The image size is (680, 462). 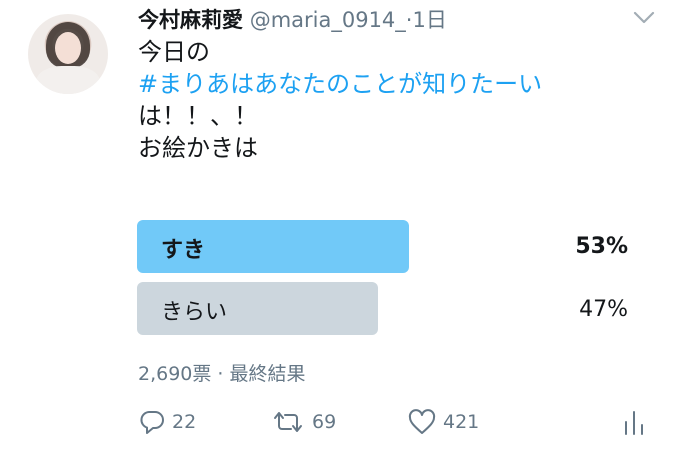 What do you see at coordinates (194, 312) in the screenshot?
I see `poll-option-label: きらい` at bounding box center [194, 312].